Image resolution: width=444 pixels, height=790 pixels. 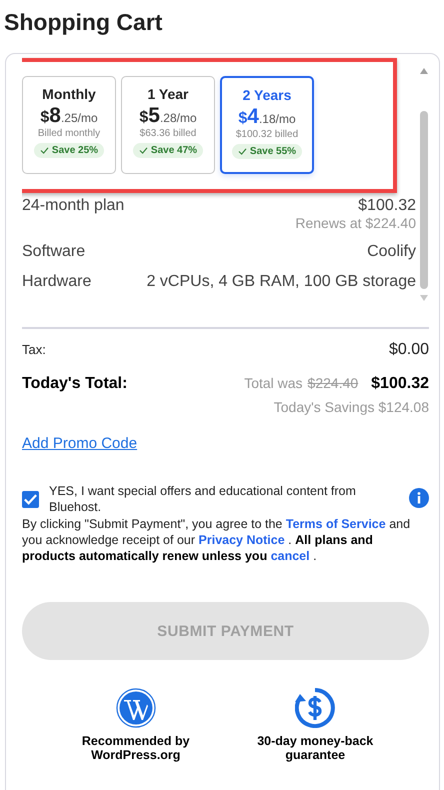 I want to click on plan-label: 24-month plan, so click(x=73, y=206).